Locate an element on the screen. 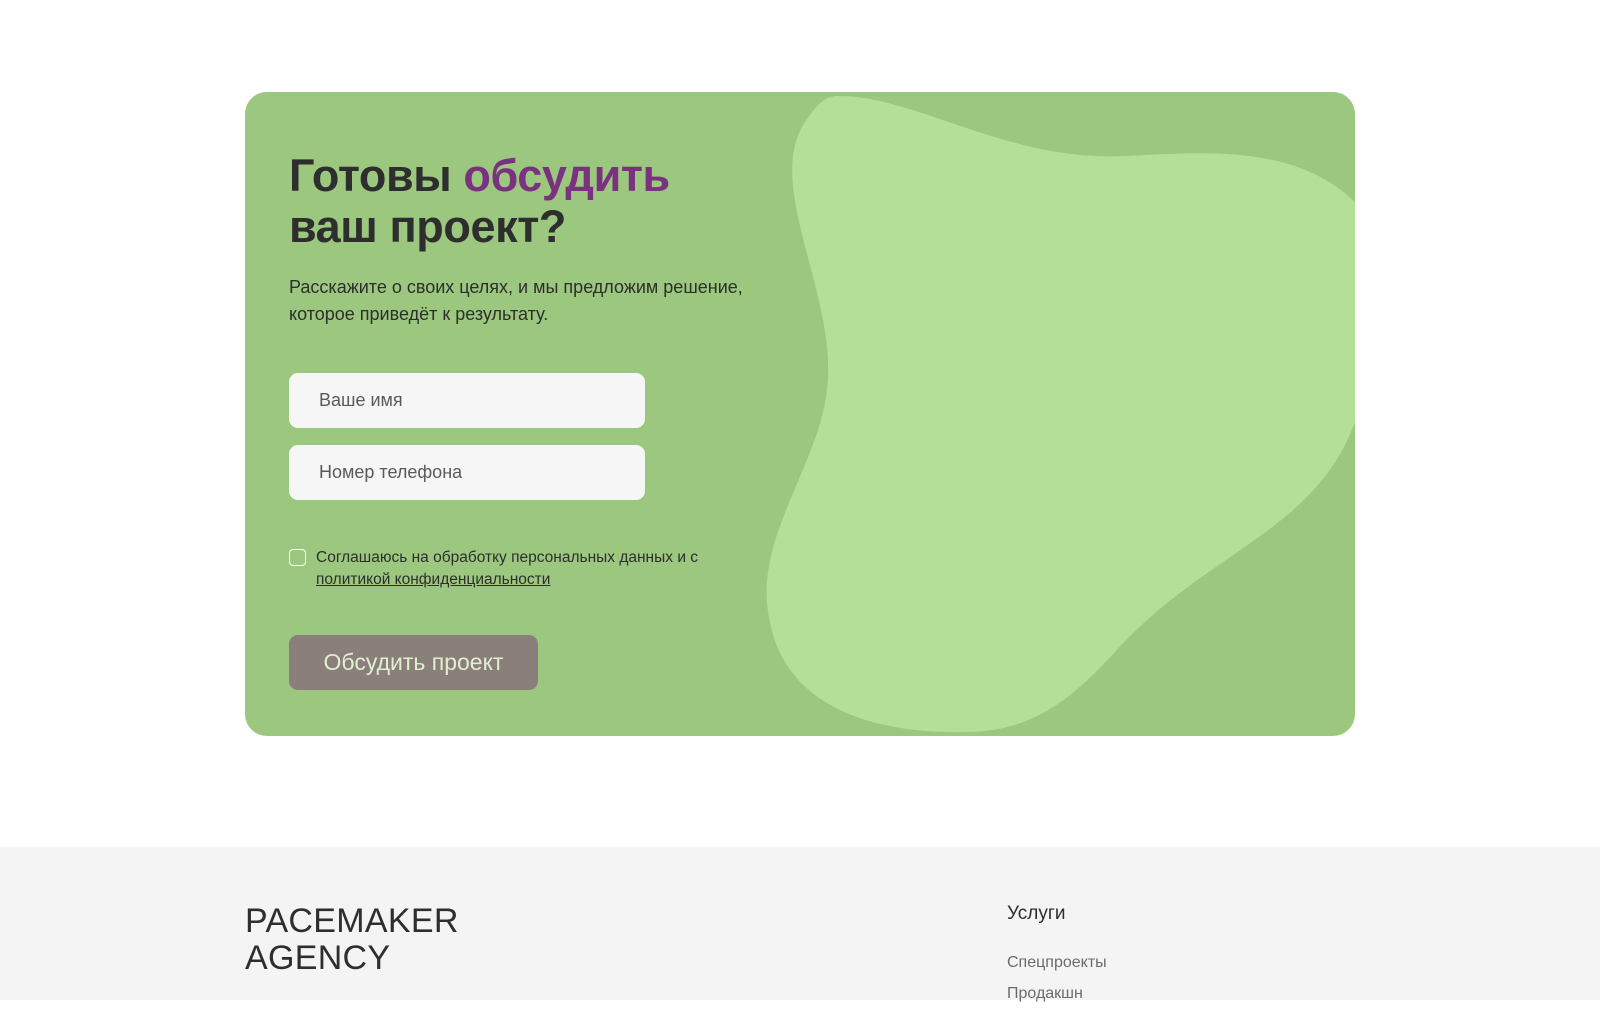 The height and width of the screenshot is (1009, 1600). cta-title: Готовы обсудить ваш проект? is located at coordinates (529, 201).